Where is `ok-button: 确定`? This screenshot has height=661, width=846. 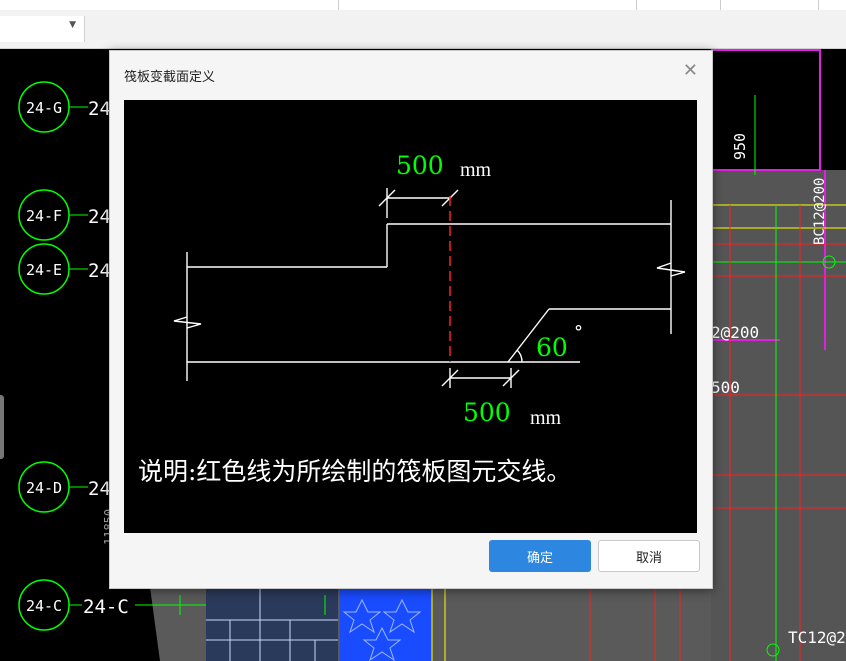
ok-button: 确定 is located at coordinates (540, 556).